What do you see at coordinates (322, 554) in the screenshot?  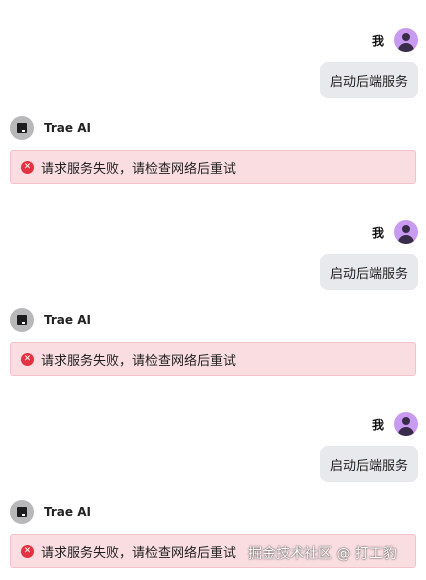 I see `watermark: 掘金技术社区 @ 打工豹` at bounding box center [322, 554].